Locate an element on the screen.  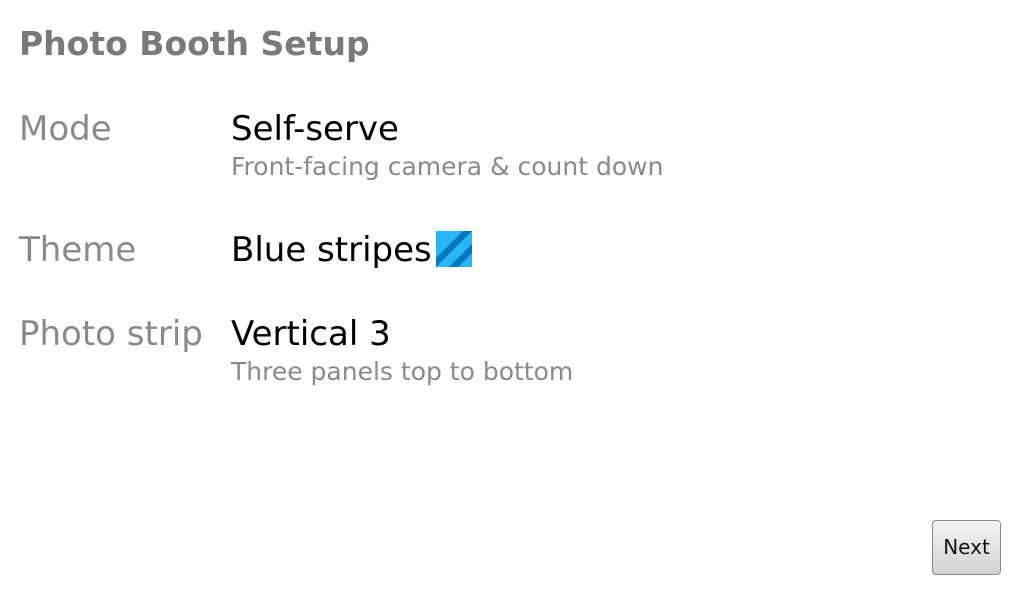
setting-label-mode: Mode is located at coordinates (65, 129).